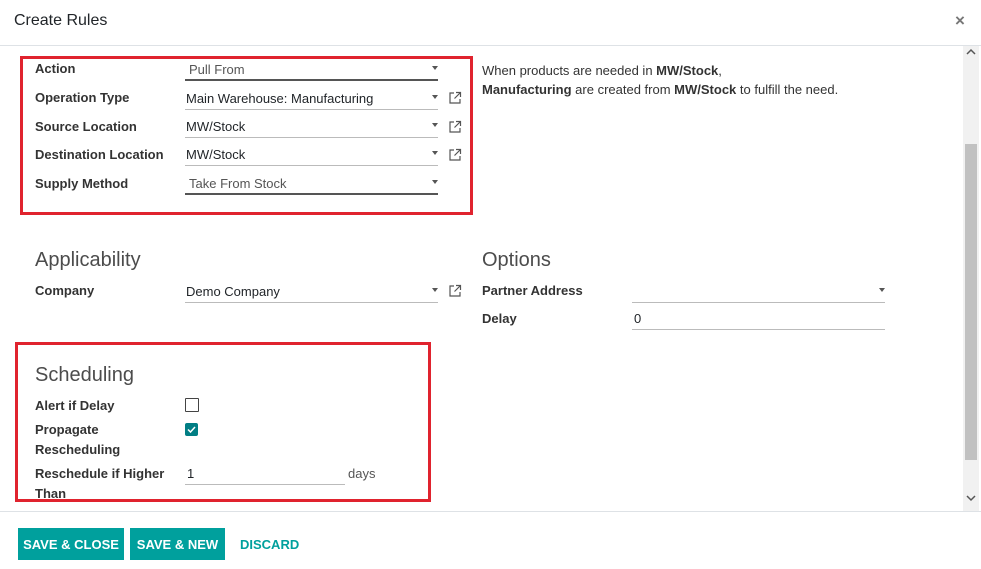 The width and height of the screenshot is (981, 569). Describe the element at coordinates (177, 544) in the screenshot. I see `save-new-button: SAVE & NEW` at that location.